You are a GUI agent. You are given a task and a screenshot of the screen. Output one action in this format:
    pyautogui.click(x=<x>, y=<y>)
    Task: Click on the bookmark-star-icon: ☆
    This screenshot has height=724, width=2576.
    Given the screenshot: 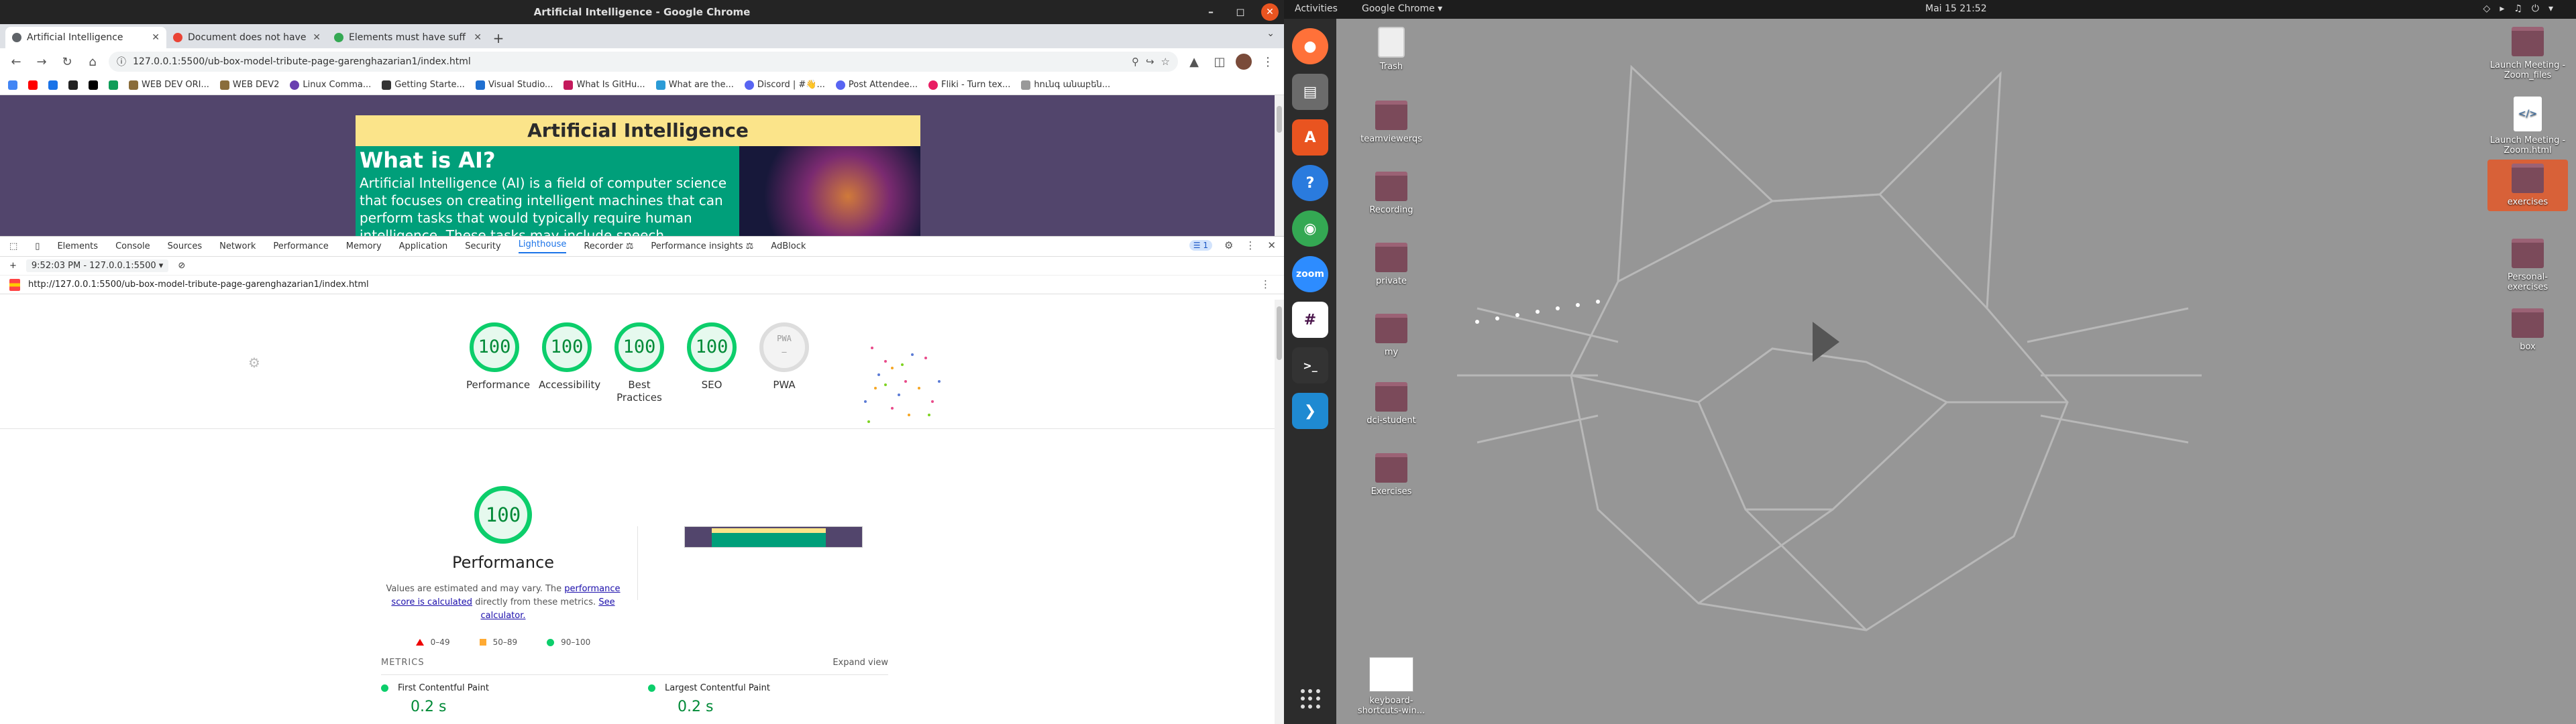 What is the action you would take?
    pyautogui.click(x=1165, y=62)
    